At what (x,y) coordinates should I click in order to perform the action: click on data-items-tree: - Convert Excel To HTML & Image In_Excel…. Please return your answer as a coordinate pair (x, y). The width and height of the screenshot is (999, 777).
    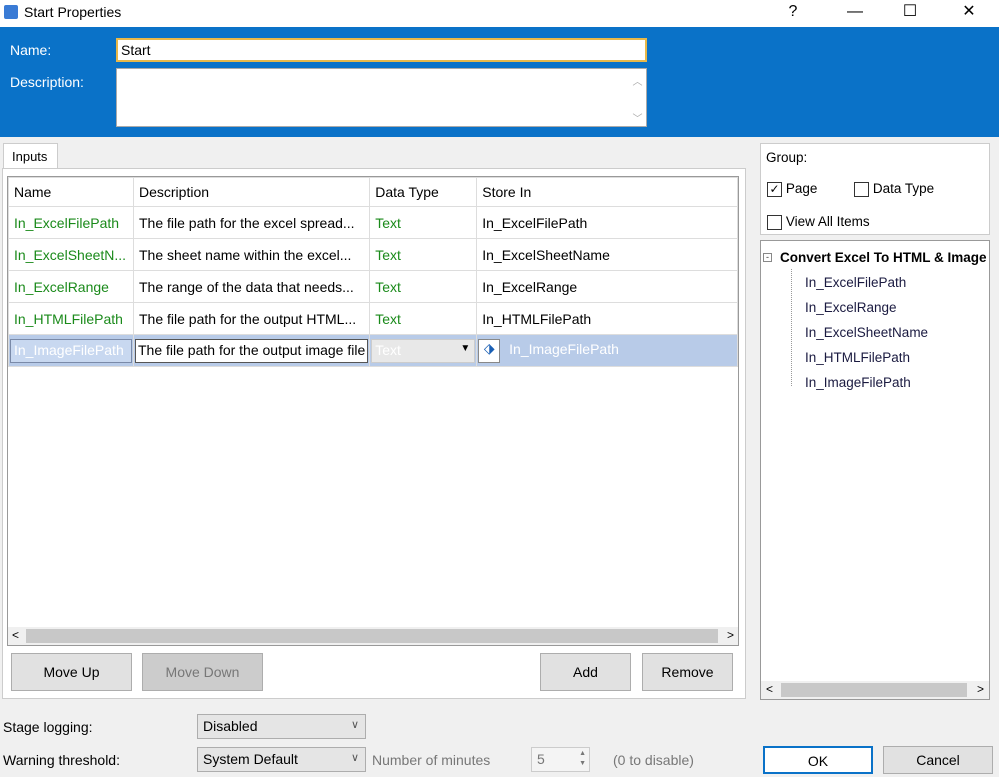
    Looking at the image, I should click on (875, 470).